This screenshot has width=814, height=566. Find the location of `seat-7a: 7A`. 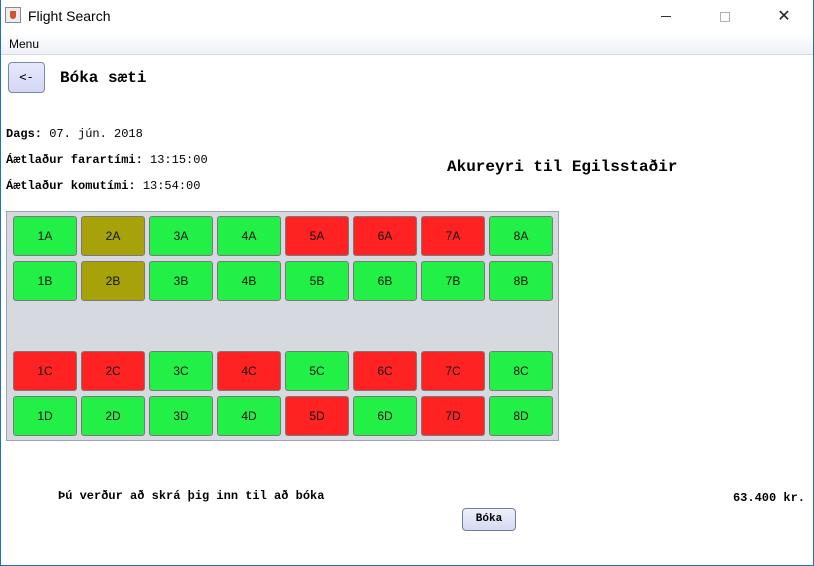

seat-7a: 7A is located at coordinates (453, 236).